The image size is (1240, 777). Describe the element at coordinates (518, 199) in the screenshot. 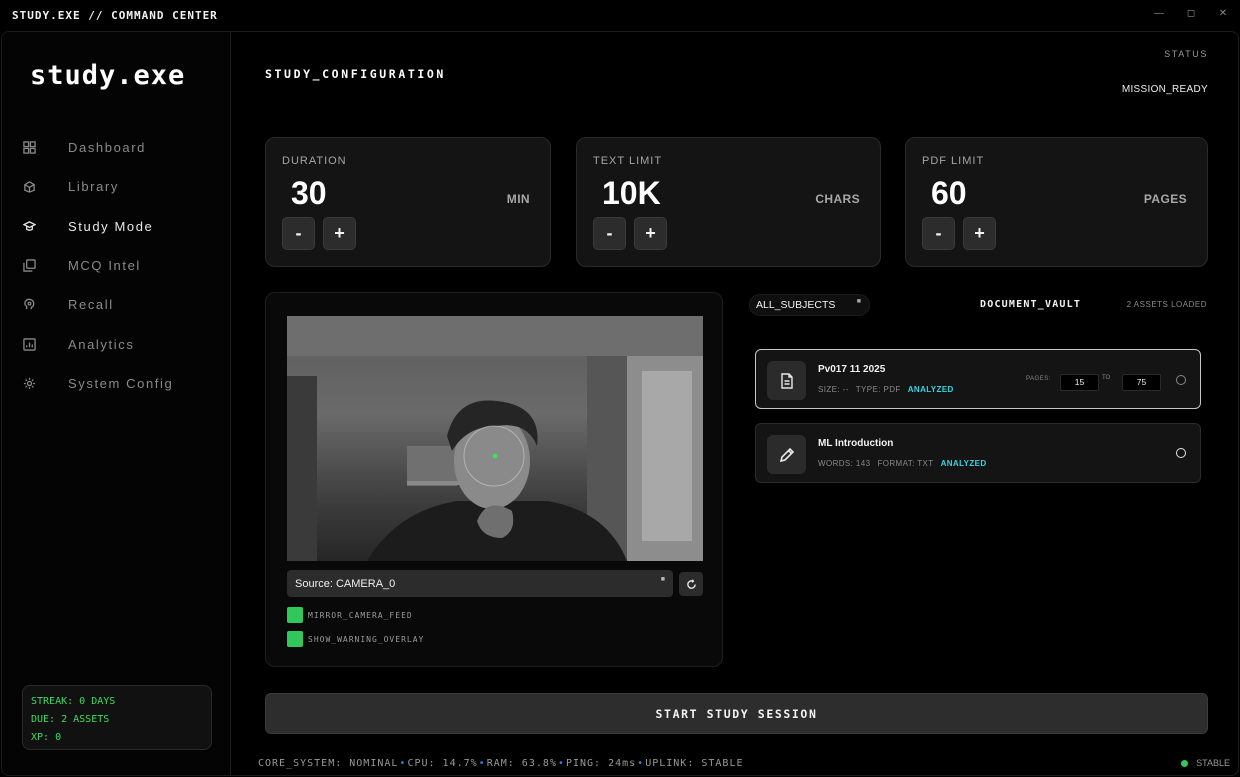

I see `card-unit: MIN` at that location.